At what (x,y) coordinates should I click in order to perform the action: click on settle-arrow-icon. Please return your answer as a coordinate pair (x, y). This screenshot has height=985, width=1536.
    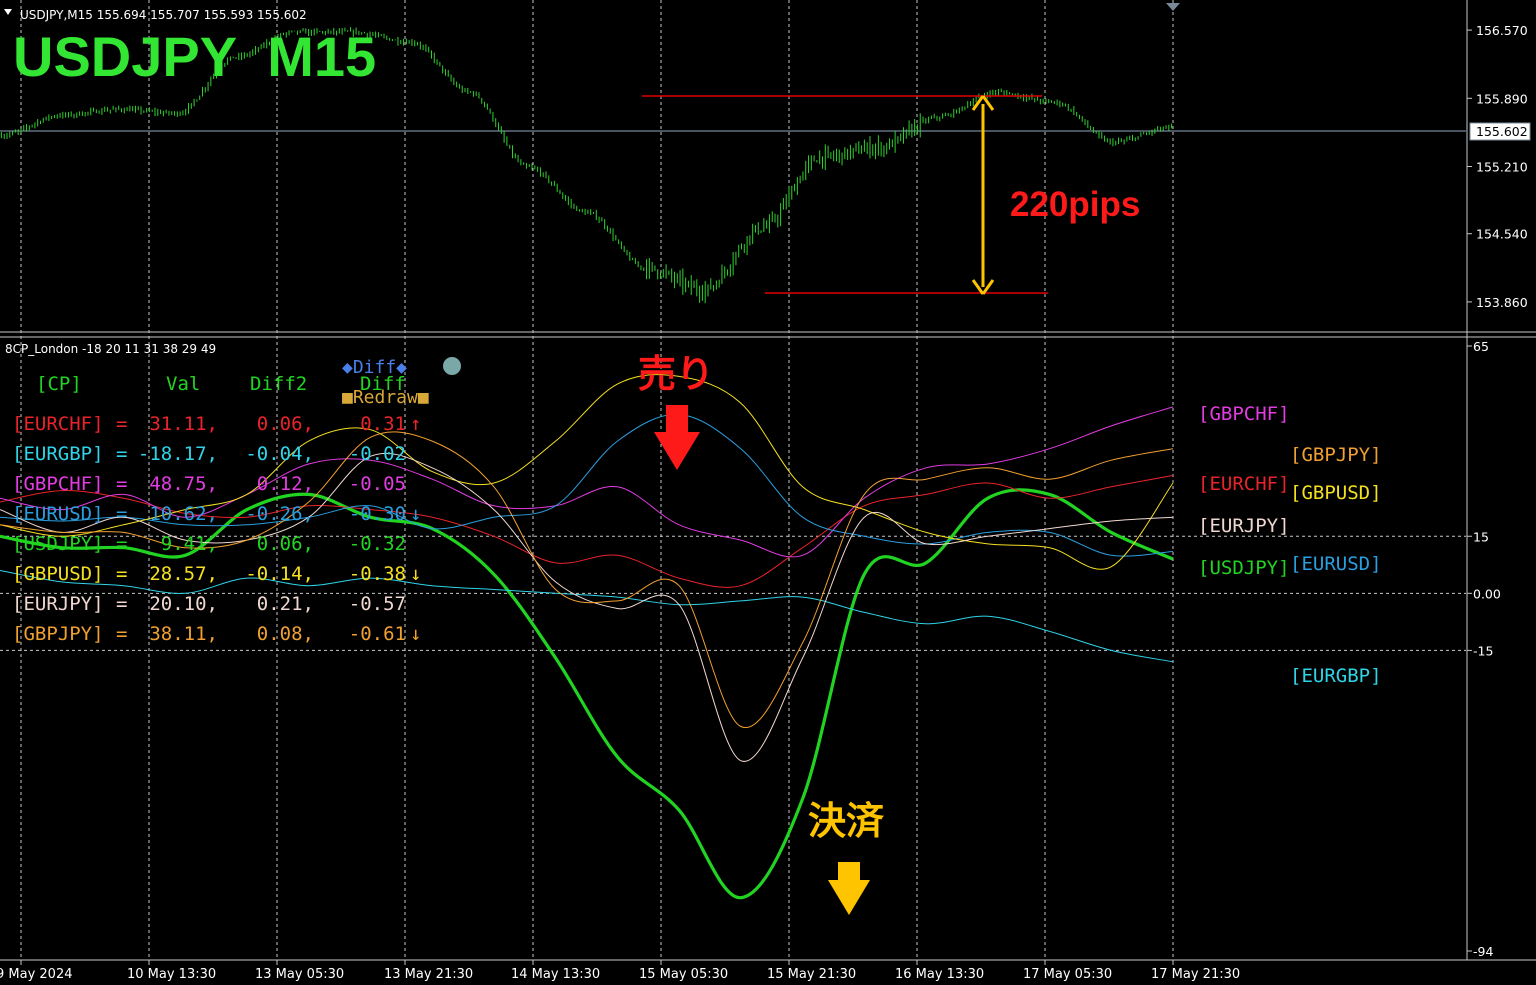
    Looking at the image, I should click on (849, 888).